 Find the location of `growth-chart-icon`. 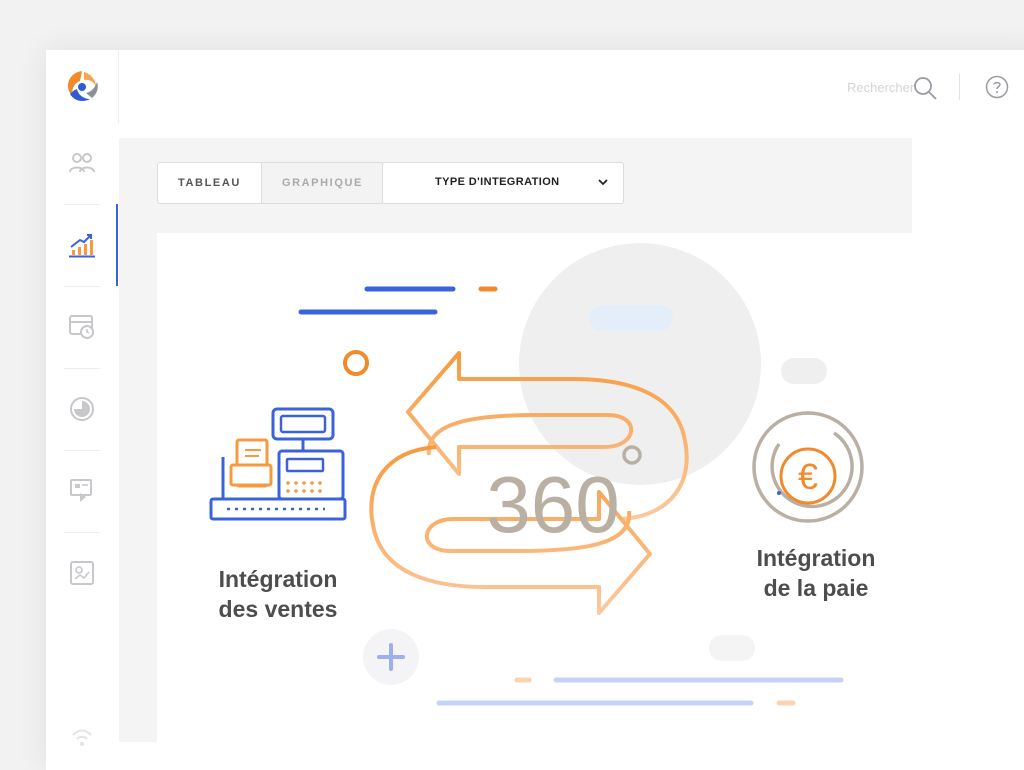

growth-chart-icon is located at coordinates (82, 246).